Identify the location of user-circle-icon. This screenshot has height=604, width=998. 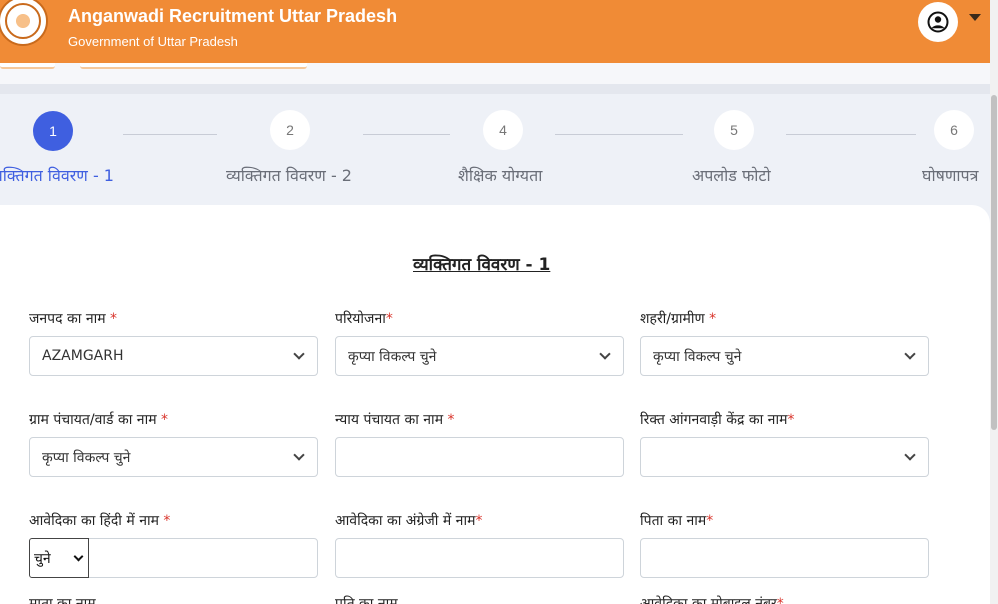
(938, 22).